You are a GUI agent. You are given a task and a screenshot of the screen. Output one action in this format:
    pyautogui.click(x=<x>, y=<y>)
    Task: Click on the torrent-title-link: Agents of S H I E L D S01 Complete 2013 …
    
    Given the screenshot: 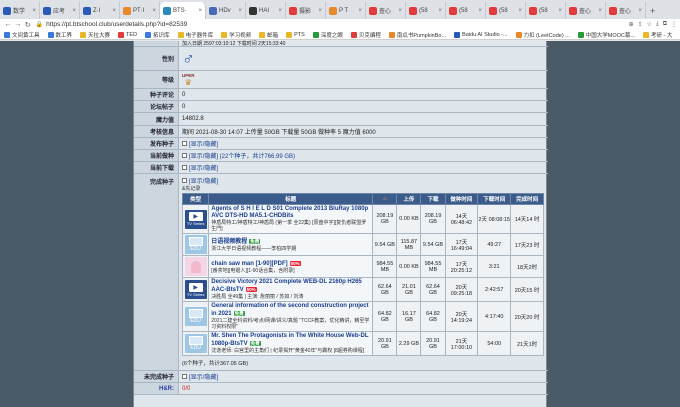 What is the action you would take?
    pyautogui.click(x=289, y=212)
    